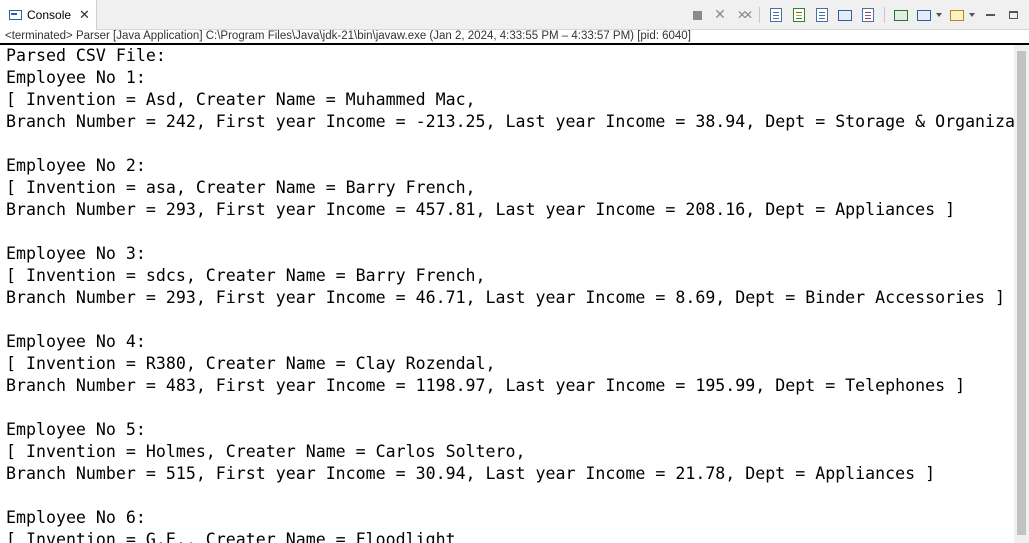 This screenshot has width=1029, height=543. What do you see at coordinates (76, 517) in the screenshot?
I see `console-line: Employee No 6:` at bounding box center [76, 517].